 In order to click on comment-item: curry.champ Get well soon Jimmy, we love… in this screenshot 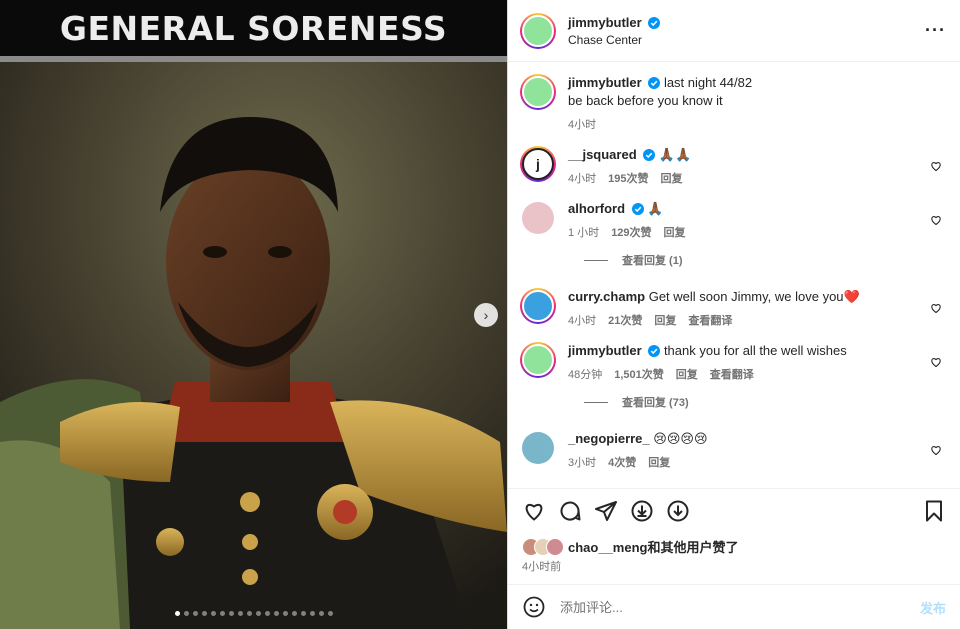, I will do `click(734, 308)`.